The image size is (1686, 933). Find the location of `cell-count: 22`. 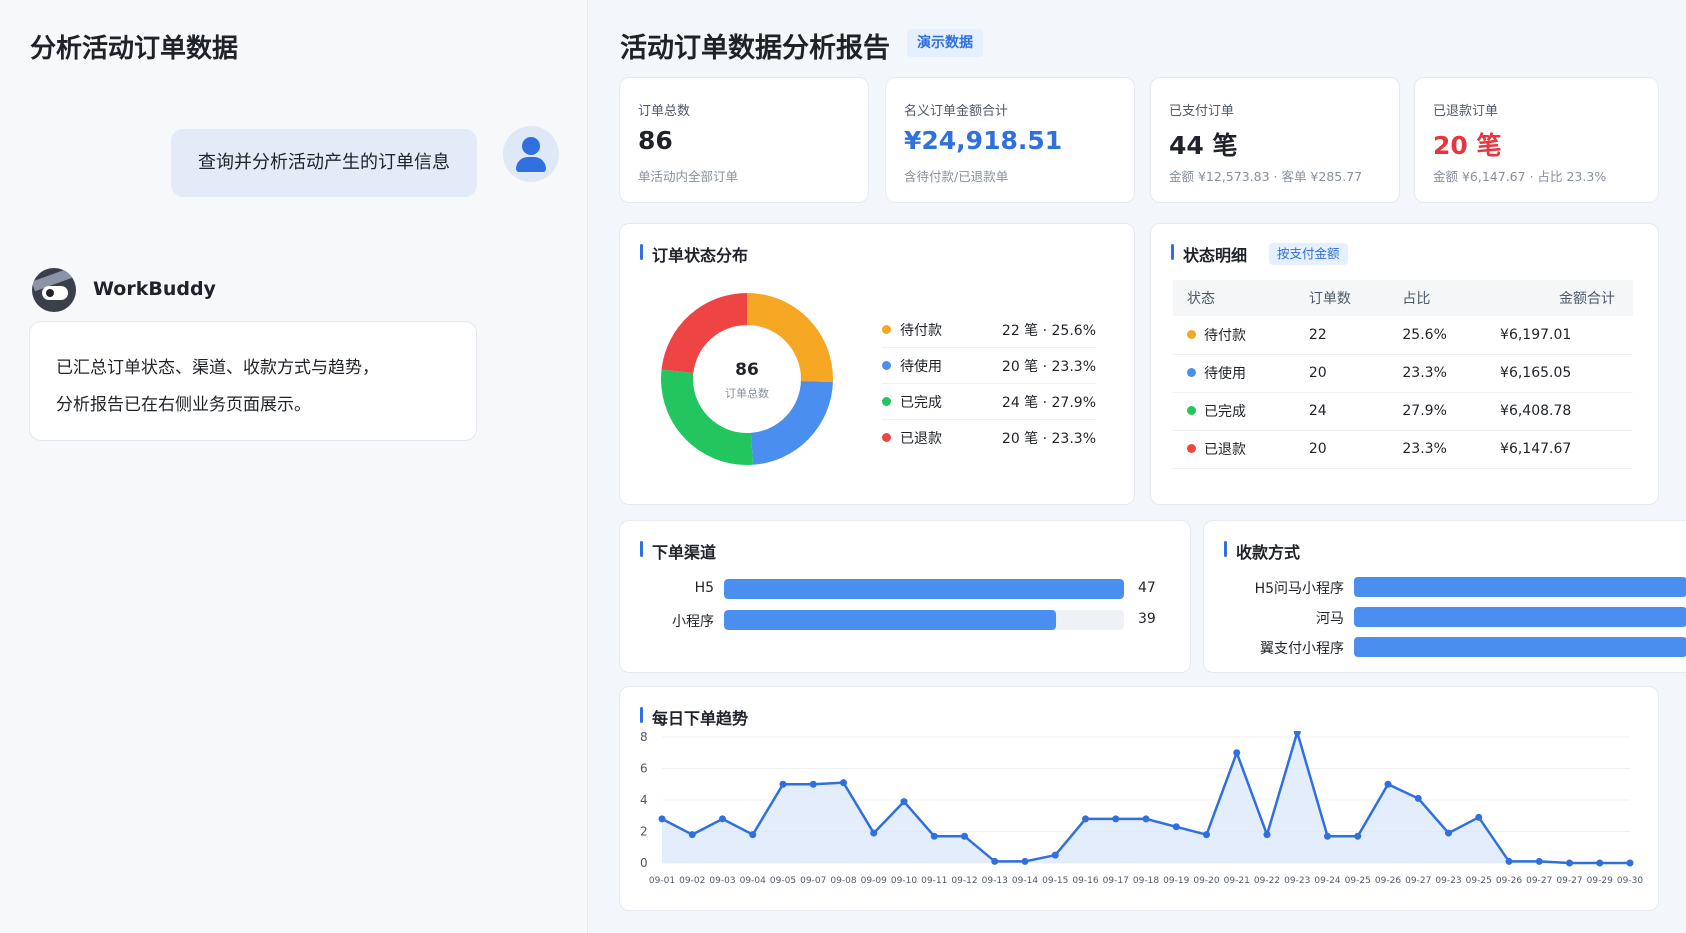

cell-count: 22 is located at coordinates (1341, 335).